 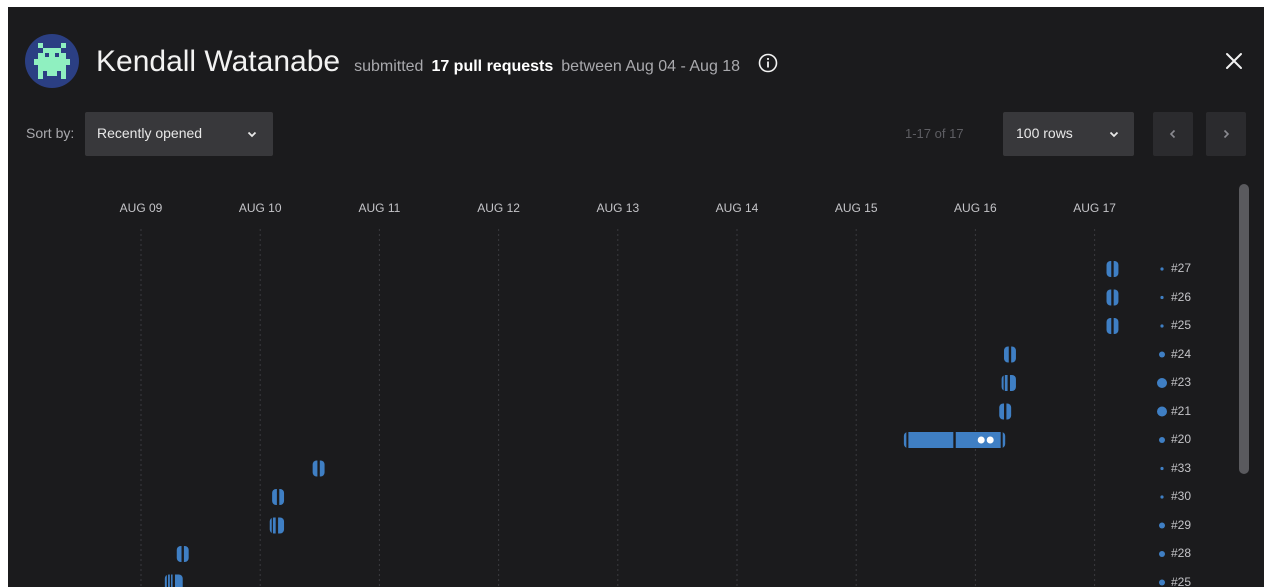 I want to click on date-range: between Aug 04 - Aug 18, so click(x=651, y=66).